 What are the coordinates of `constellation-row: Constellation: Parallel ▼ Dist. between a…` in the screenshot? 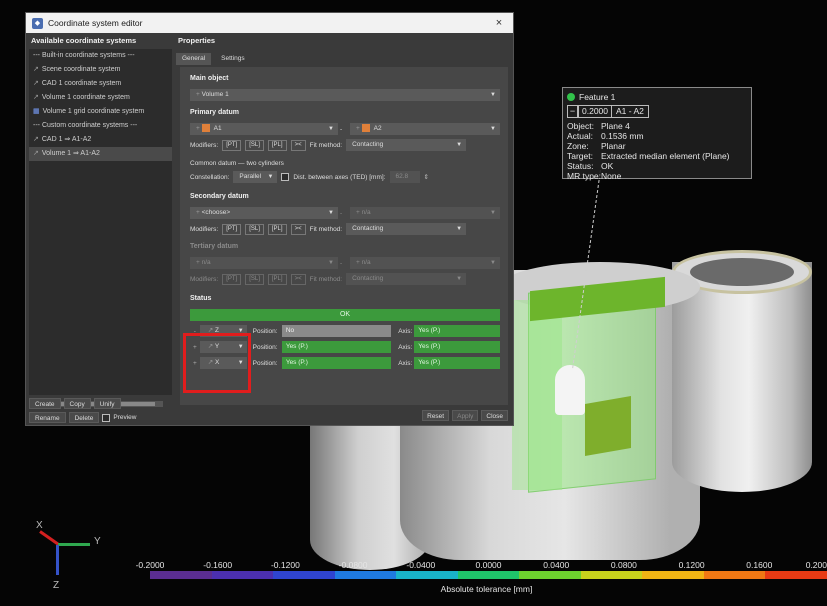 It's located at (309, 177).